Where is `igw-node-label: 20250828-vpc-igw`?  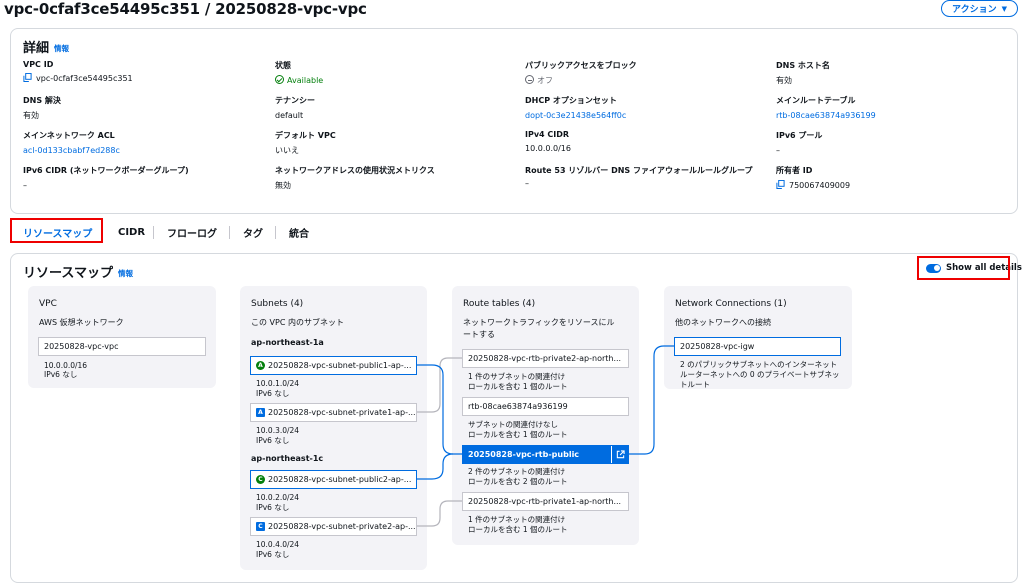
igw-node-label: 20250828-vpc-igw is located at coordinates (717, 346).